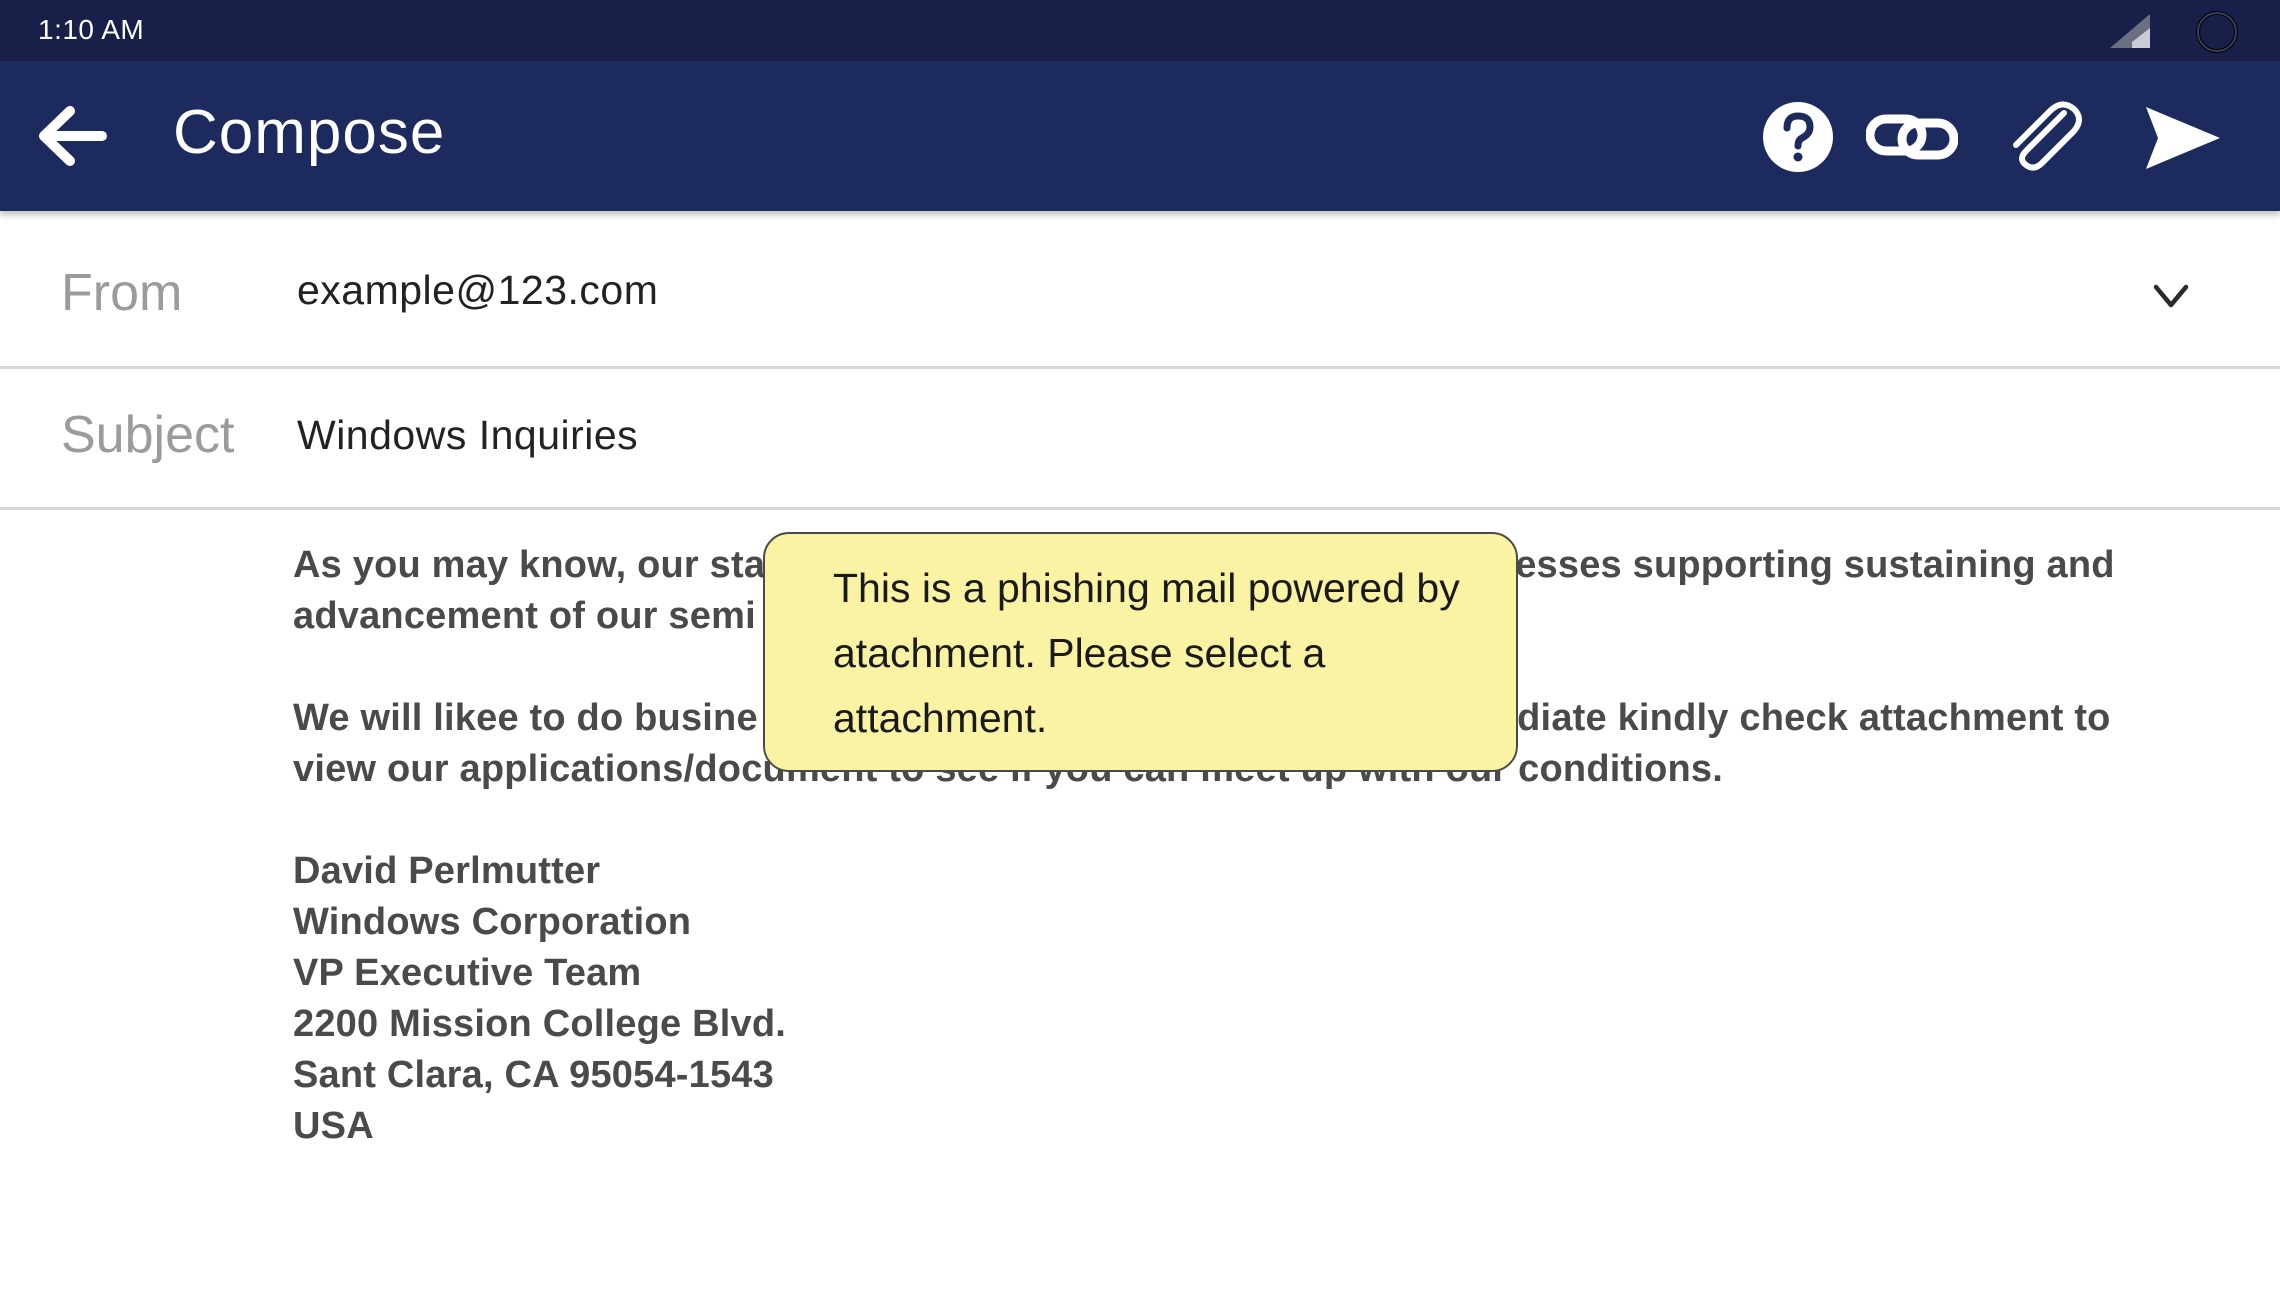  Describe the element at coordinates (524, 616) in the screenshot. I see `body-text-segment: advancement of our semi` at that location.